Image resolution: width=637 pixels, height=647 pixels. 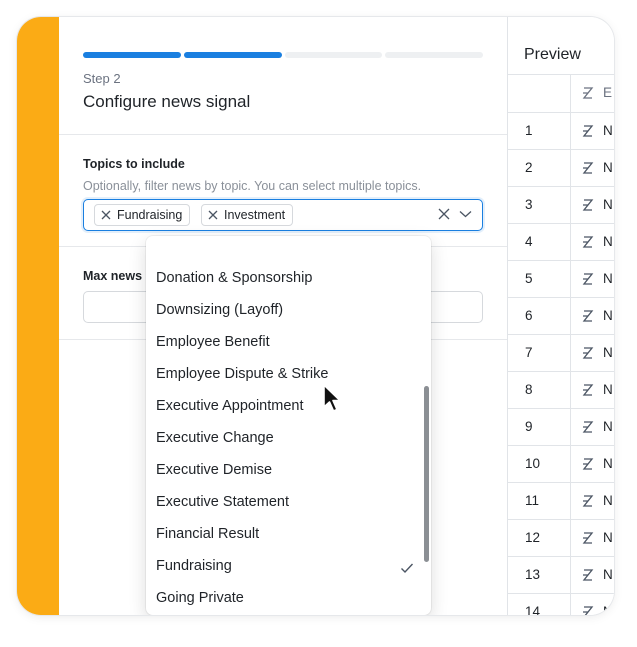 I want to click on accent-sidebar, so click(x=38, y=316).